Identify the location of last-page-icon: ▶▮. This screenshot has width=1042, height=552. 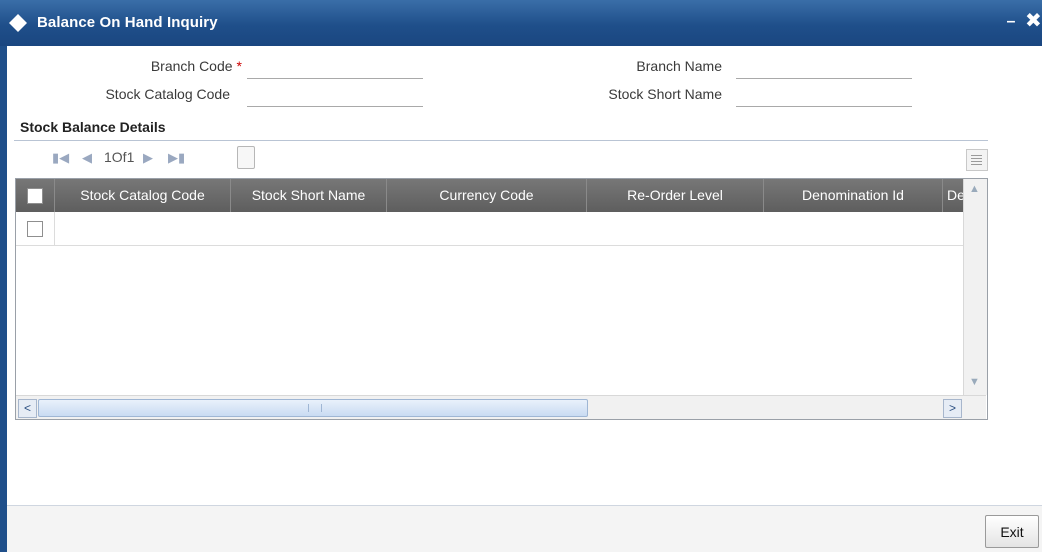
(176, 158).